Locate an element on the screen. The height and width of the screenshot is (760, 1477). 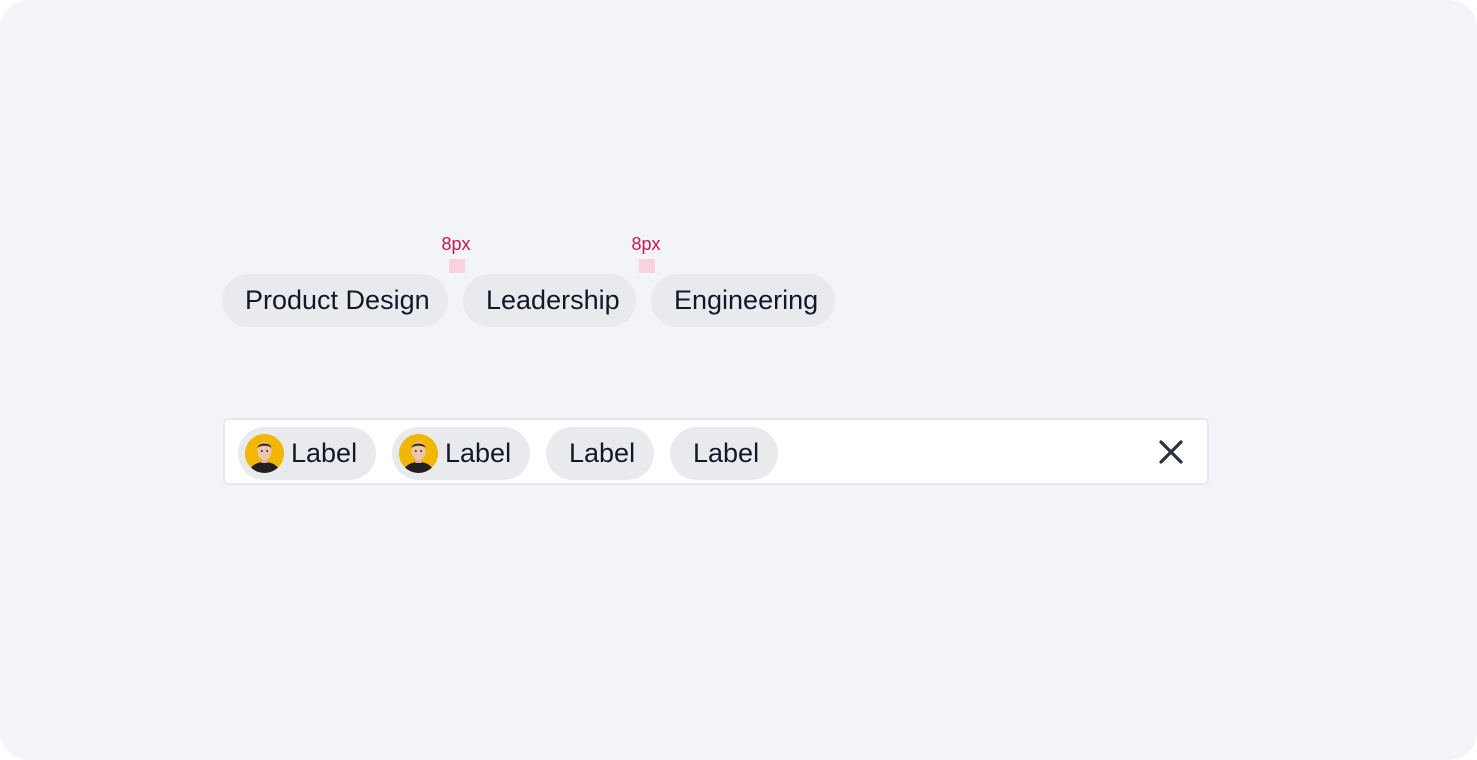
close-icon is located at coordinates (1171, 452).